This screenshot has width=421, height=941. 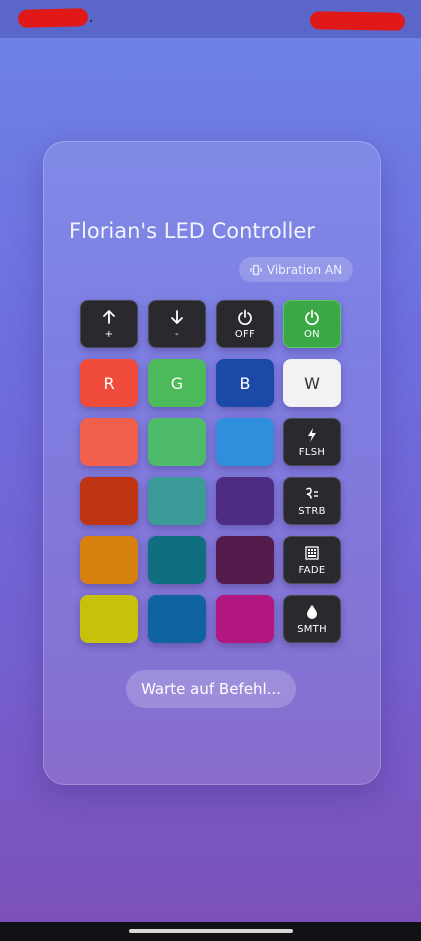 I want to click on redacted-status-icons, so click(x=357, y=21).